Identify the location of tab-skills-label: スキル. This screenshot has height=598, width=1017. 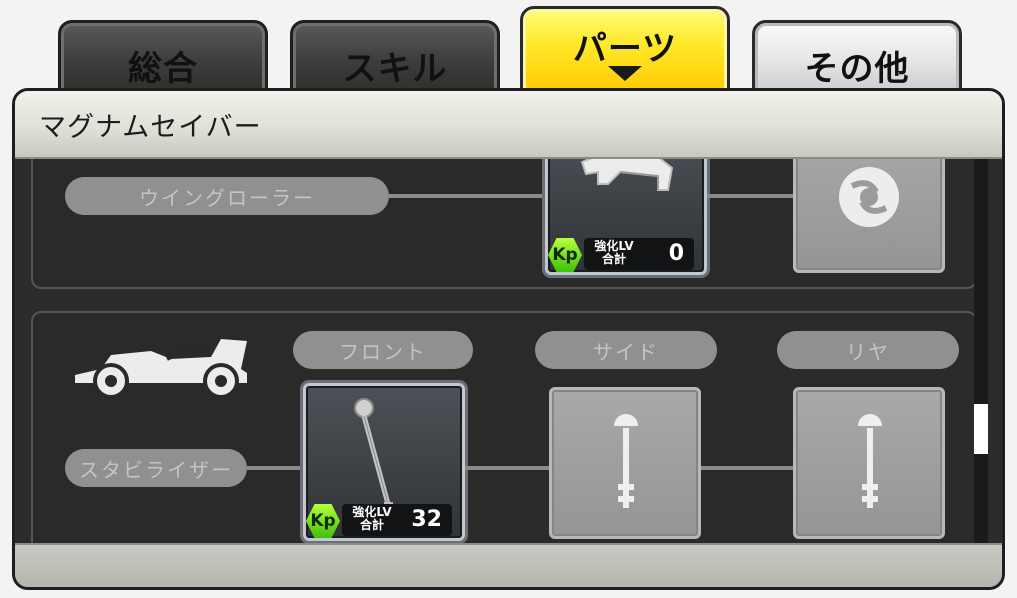
(395, 69).